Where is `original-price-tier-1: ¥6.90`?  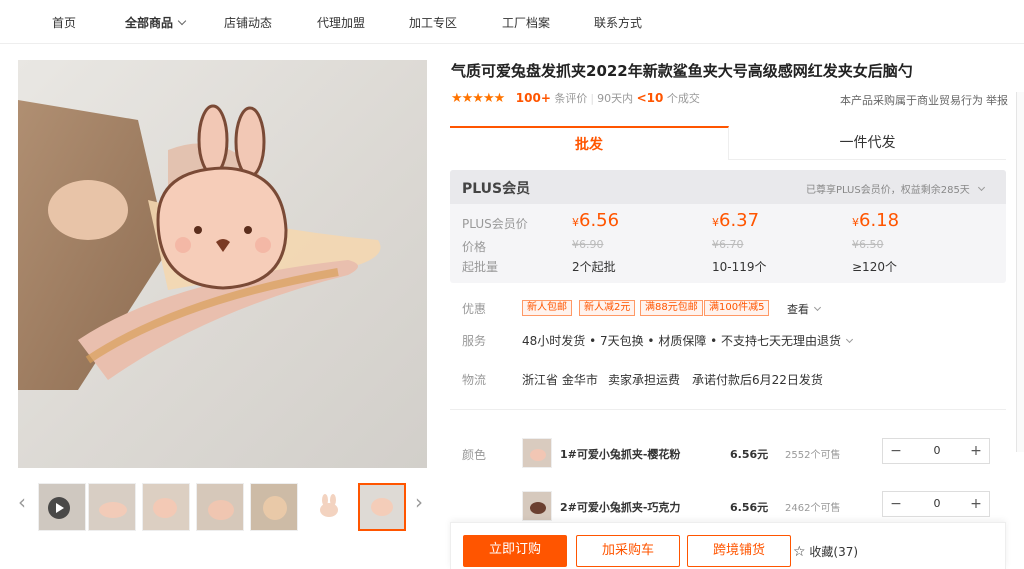
original-price-tier-1: ¥6.90 is located at coordinates (588, 244).